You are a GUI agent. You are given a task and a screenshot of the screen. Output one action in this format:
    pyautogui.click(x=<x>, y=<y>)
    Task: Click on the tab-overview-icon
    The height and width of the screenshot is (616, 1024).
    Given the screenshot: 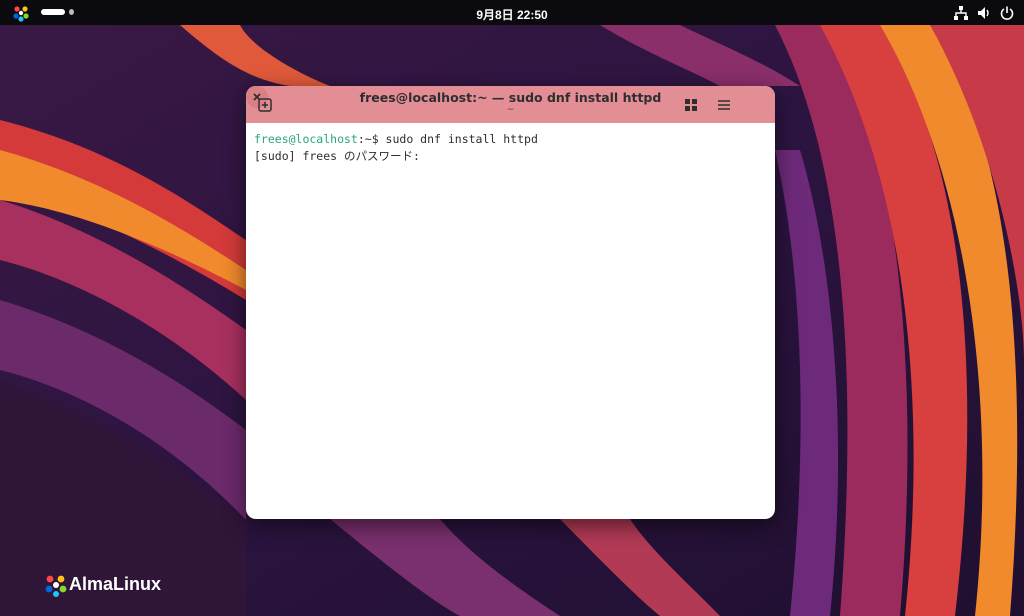 What is the action you would take?
    pyautogui.click(x=691, y=105)
    